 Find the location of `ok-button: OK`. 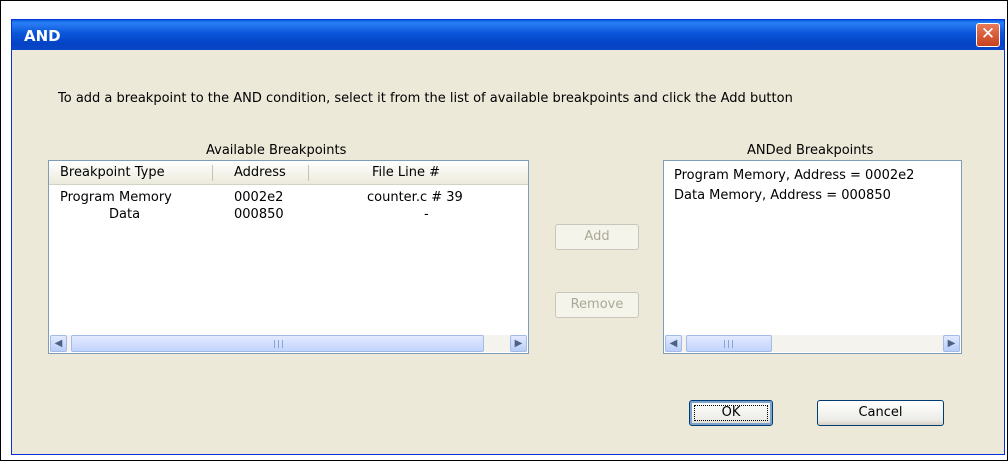

ok-button: OK is located at coordinates (731, 413).